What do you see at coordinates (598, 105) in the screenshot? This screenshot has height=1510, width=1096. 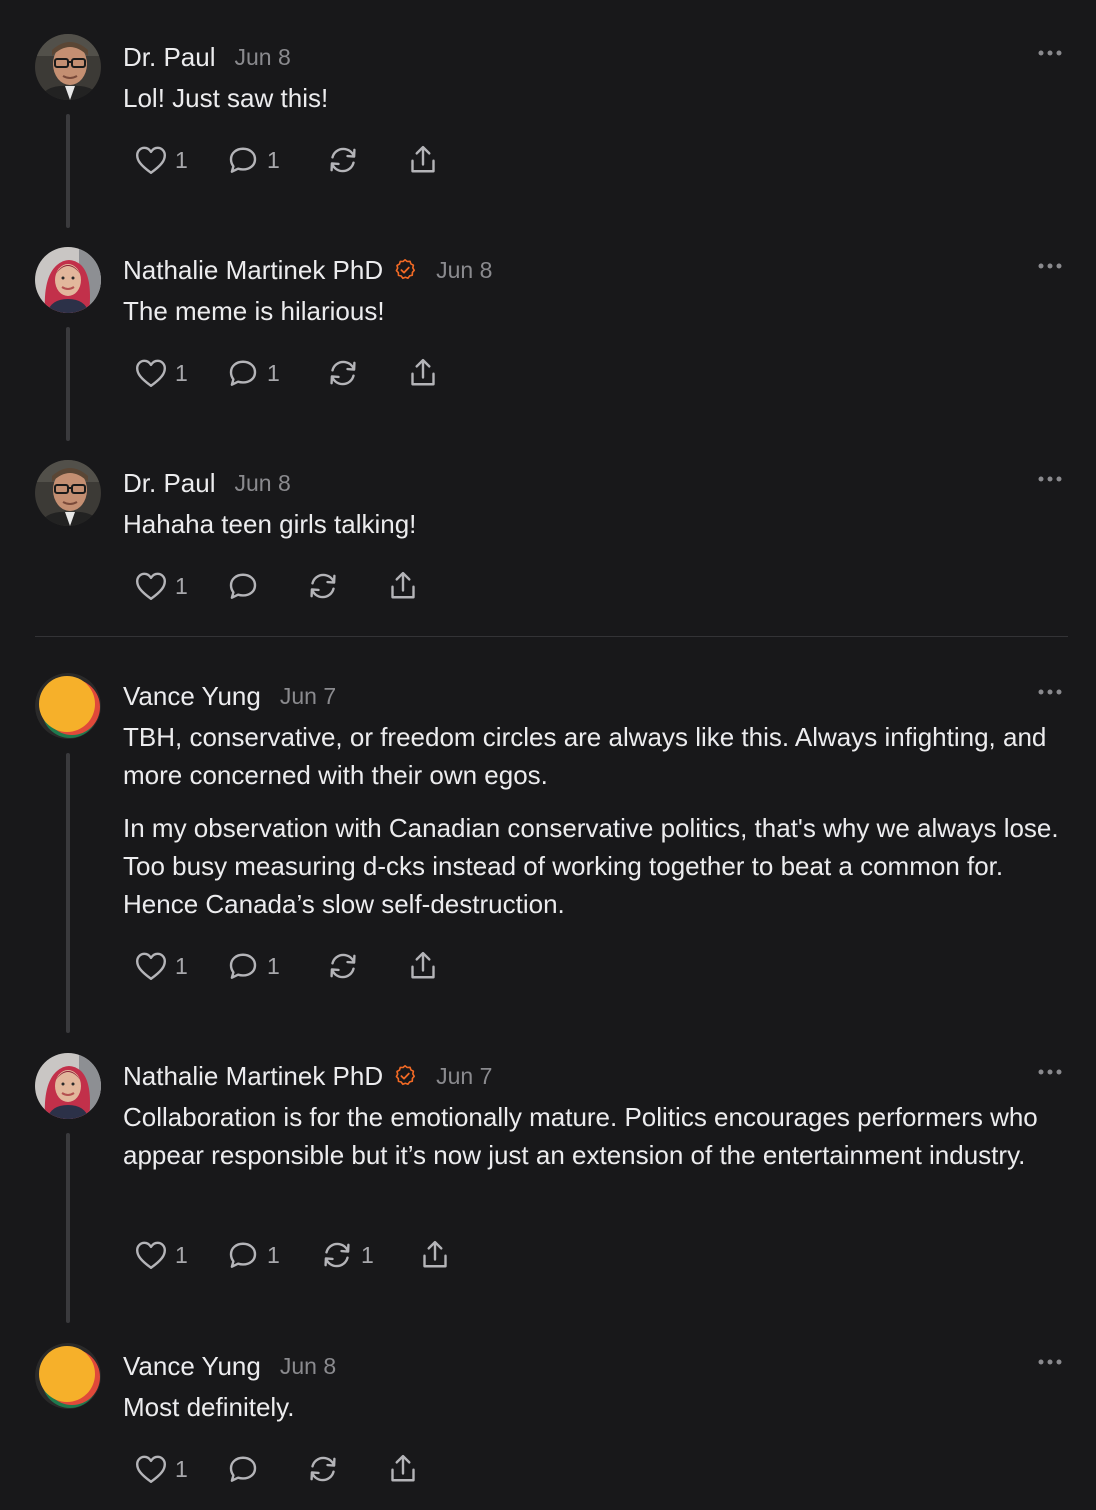 I see `comment-body: Lol! Just saw this!` at bounding box center [598, 105].